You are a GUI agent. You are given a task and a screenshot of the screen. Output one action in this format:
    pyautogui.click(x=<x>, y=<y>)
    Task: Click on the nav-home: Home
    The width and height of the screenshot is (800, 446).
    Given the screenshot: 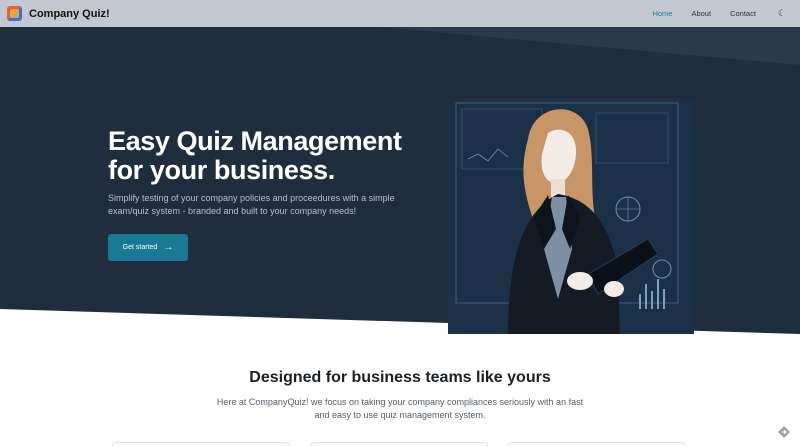 What is the action you would take?
    pyautogui.click(x=662, y=13)
    